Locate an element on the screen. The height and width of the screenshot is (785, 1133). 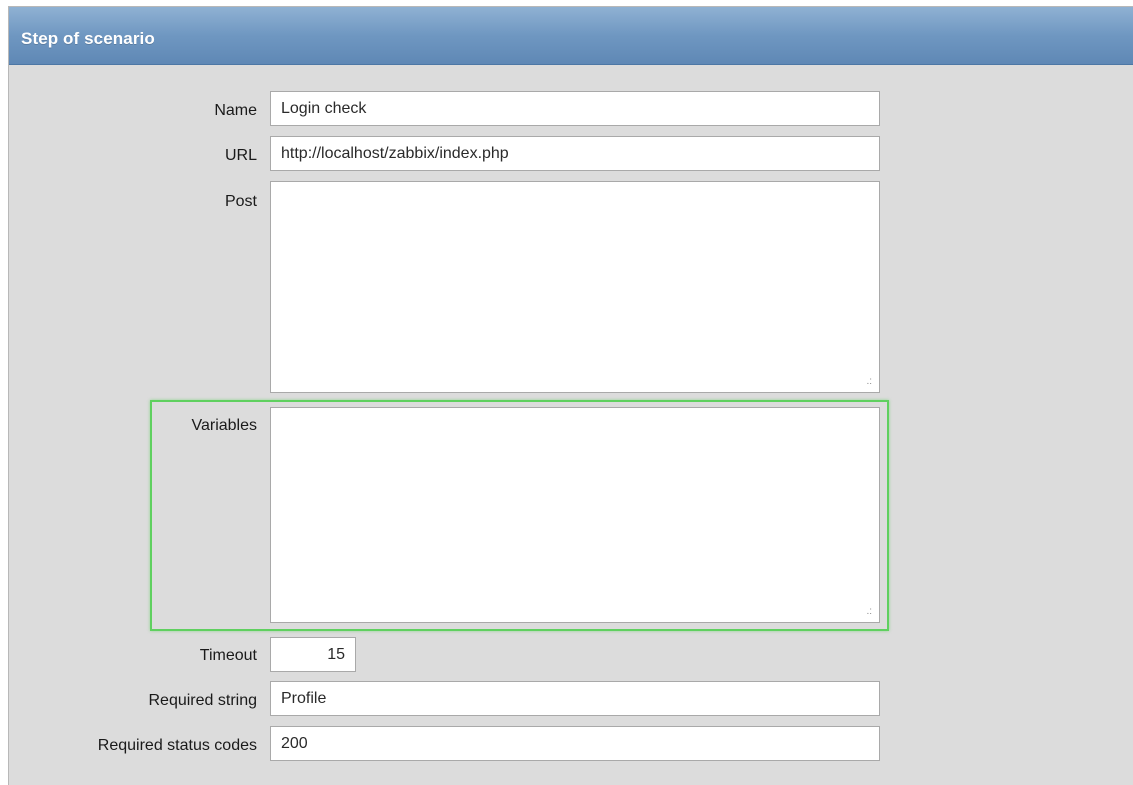
variables-label: Variables is located at coordinates (224, 425).